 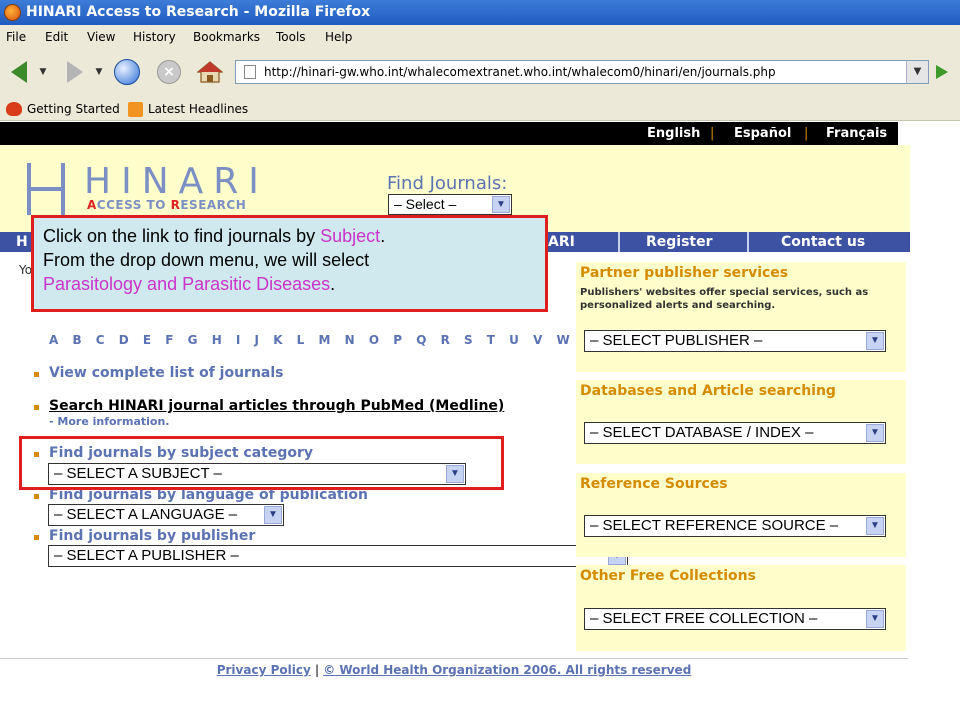 What do you see at coordinates (198, 109) in the screenshot?
I see `bookmark-label: Latest Headlines` at bounding box center [198, 109].